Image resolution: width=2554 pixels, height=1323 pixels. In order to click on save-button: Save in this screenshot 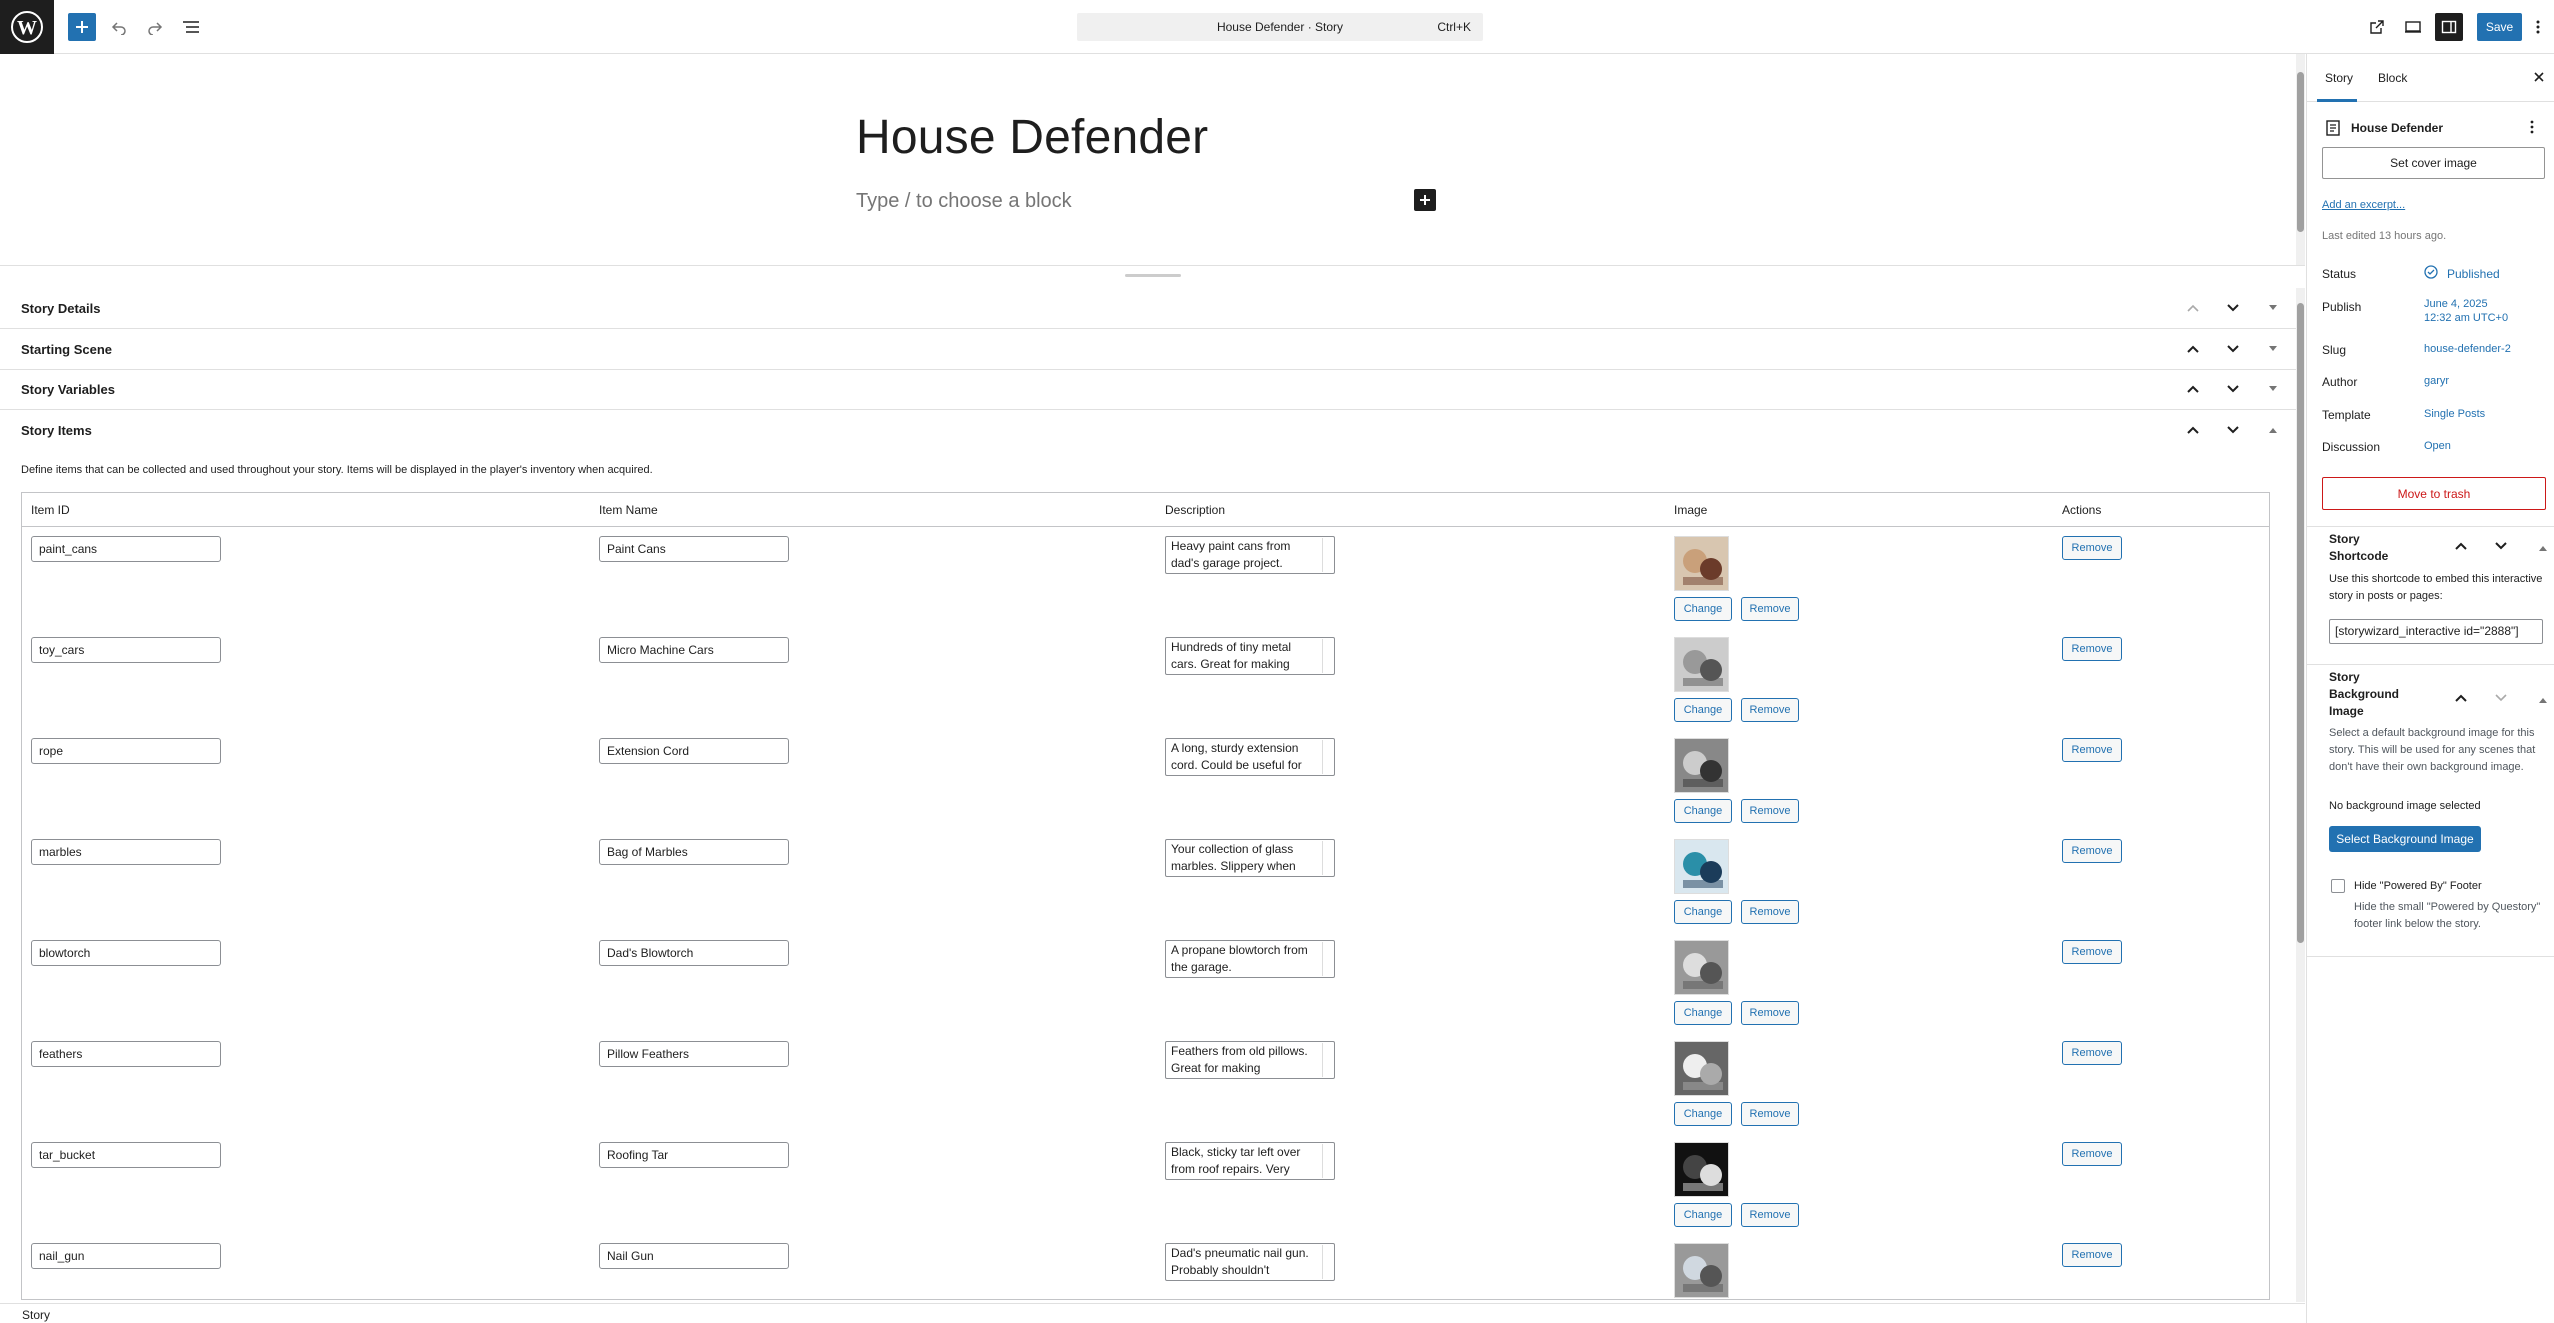, I will do `click(2499, 27)`.